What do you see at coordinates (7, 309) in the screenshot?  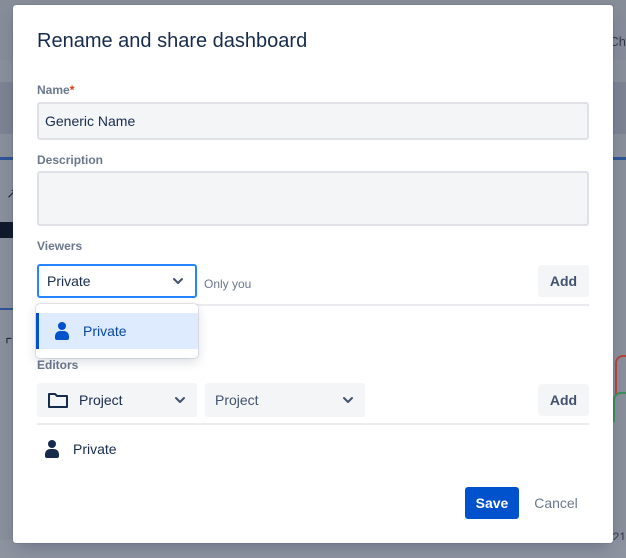 I see `background-divider-short` at bounding box center [7, 309].